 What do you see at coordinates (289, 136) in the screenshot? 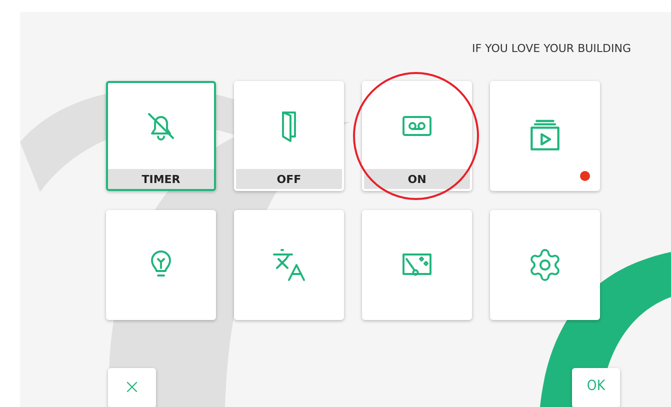
I see `tile-button: OFF` at bounding box center [289, 136].